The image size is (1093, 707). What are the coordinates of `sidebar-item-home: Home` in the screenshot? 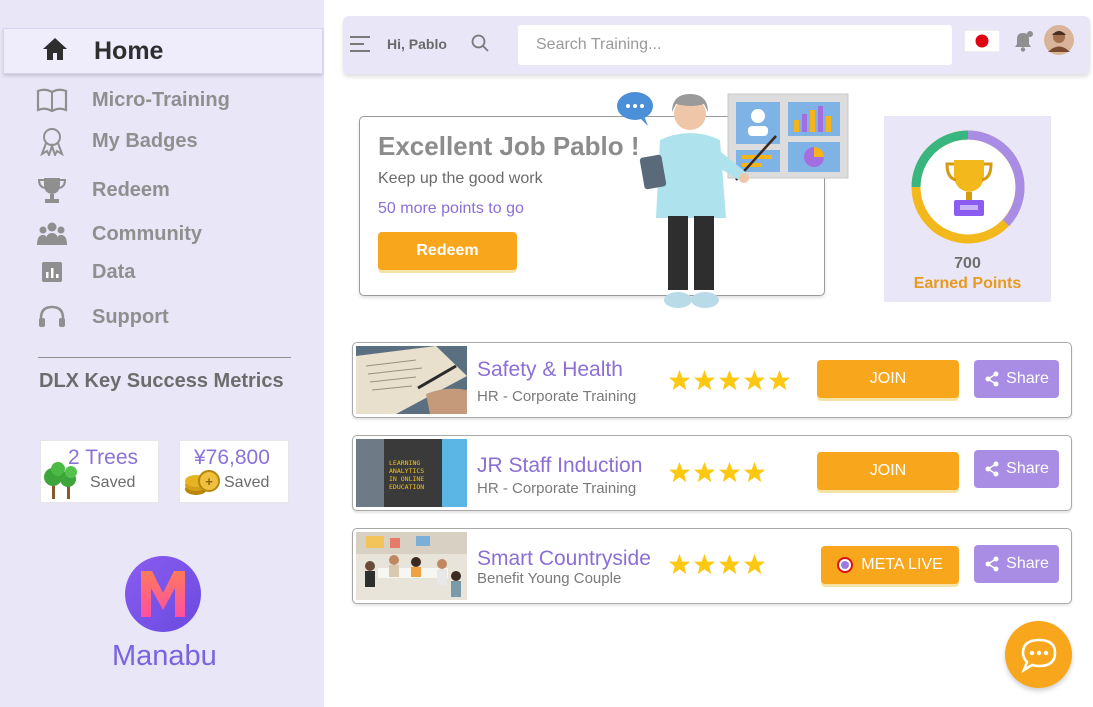 It's located at (163, 51).